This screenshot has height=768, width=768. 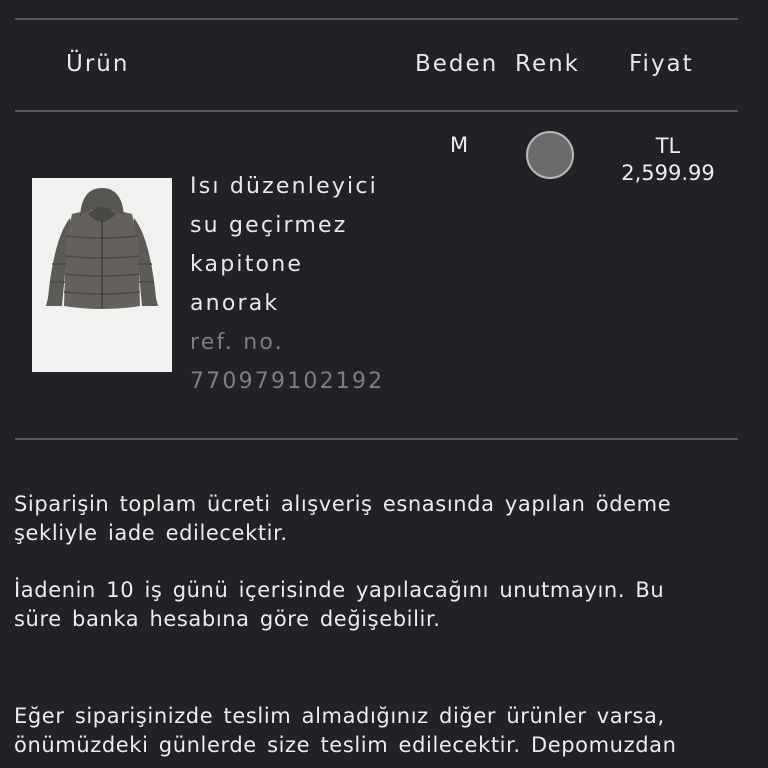 What do you see at coordinates (268, 225) in the screenshot?
I see `product-name-line-2: su geçirmez` at bounding box center [268, 225].